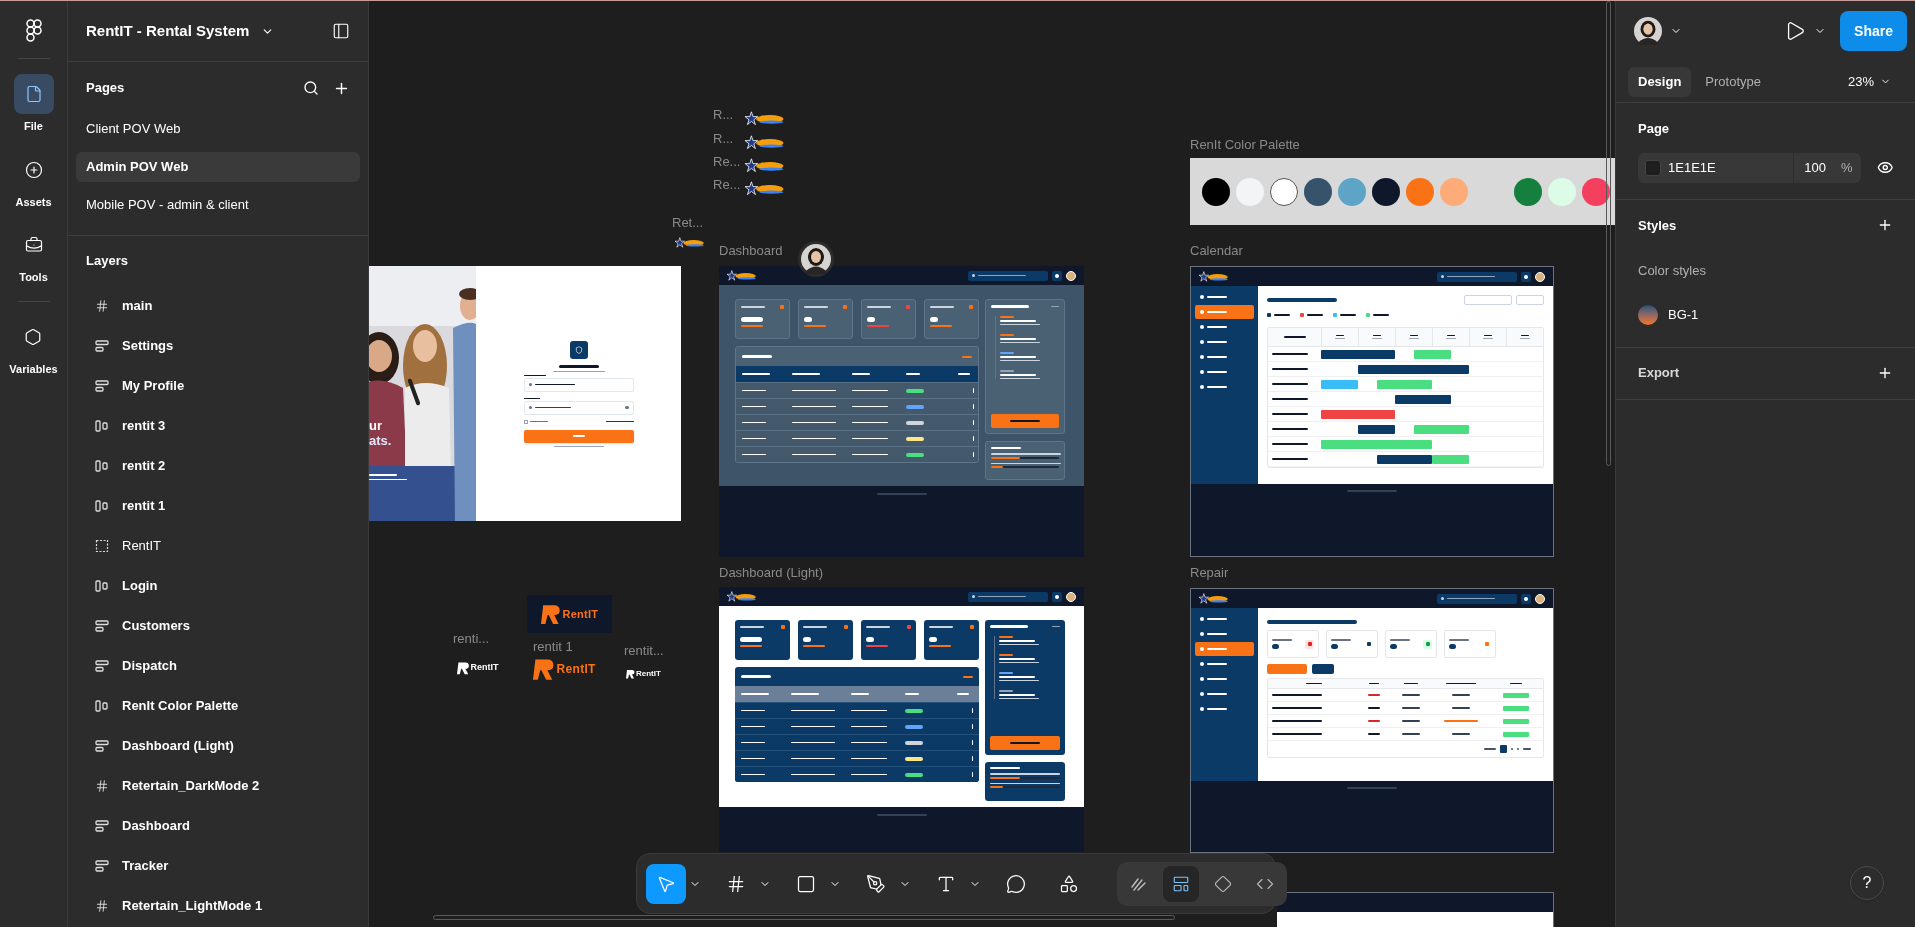 The width and height of the screenshot is (1915, 927). I want to click on plus-circle-icon, so click(33, 169).